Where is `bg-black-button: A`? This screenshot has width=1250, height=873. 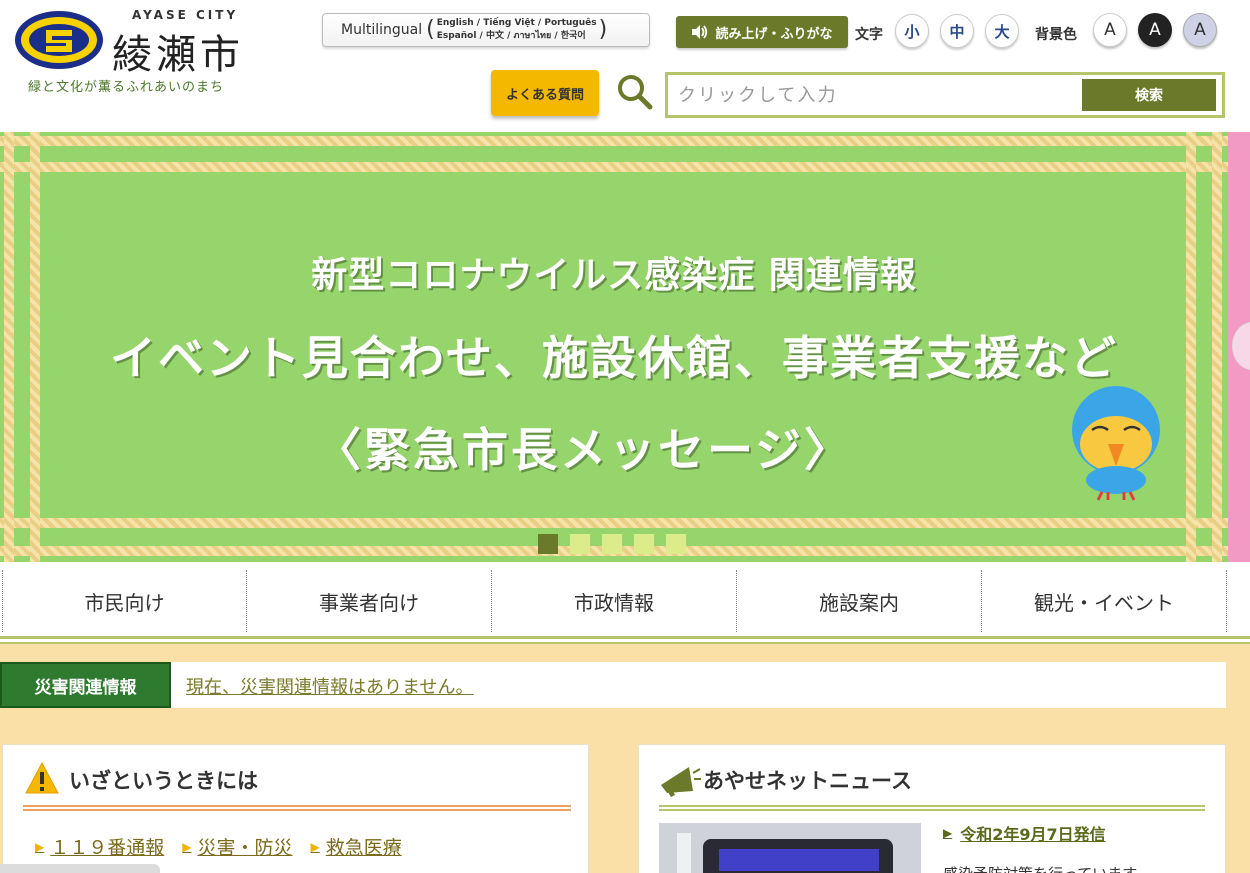
bg-black-button: A is located at coordinates (1155, 30).